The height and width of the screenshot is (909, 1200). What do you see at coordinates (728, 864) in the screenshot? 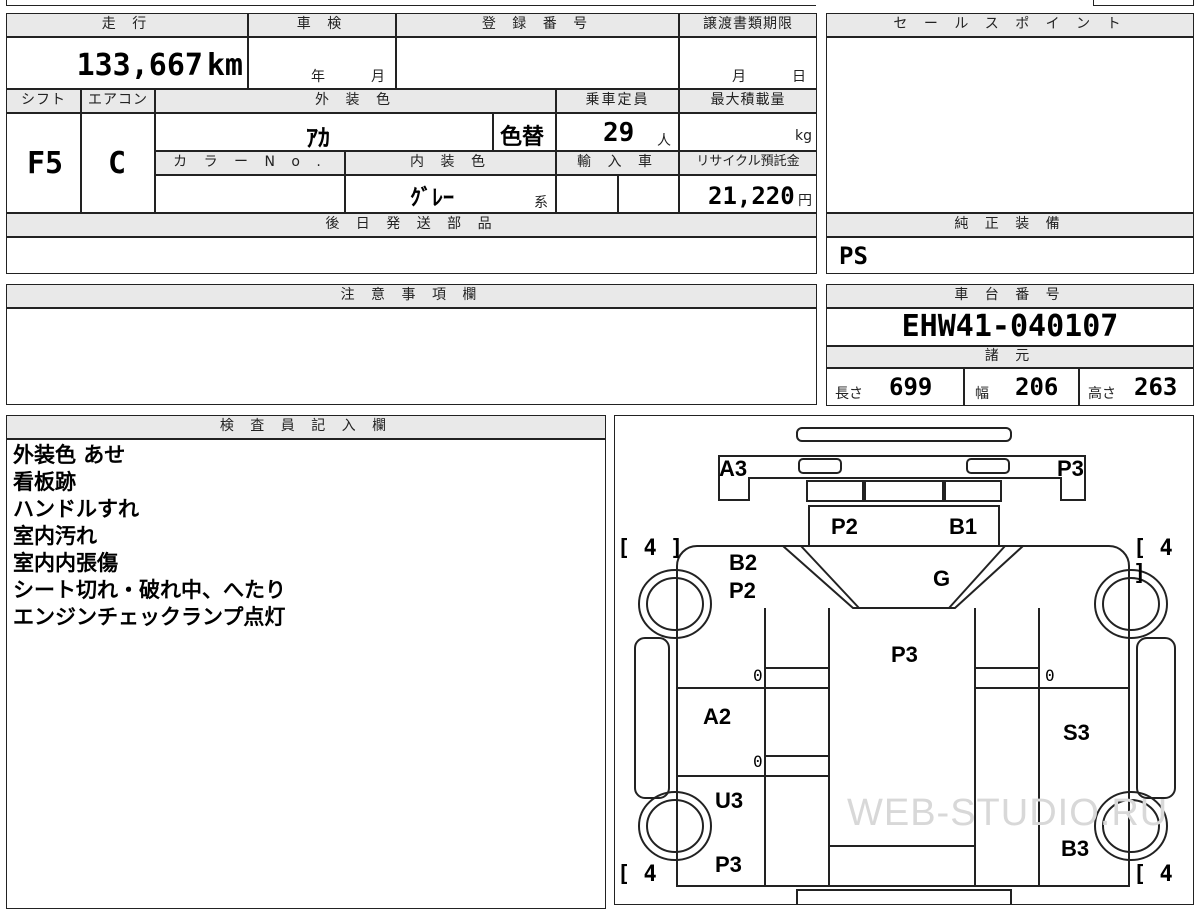
I see `damage-p3-left-rear: P3` at bounding box center [728, 864].